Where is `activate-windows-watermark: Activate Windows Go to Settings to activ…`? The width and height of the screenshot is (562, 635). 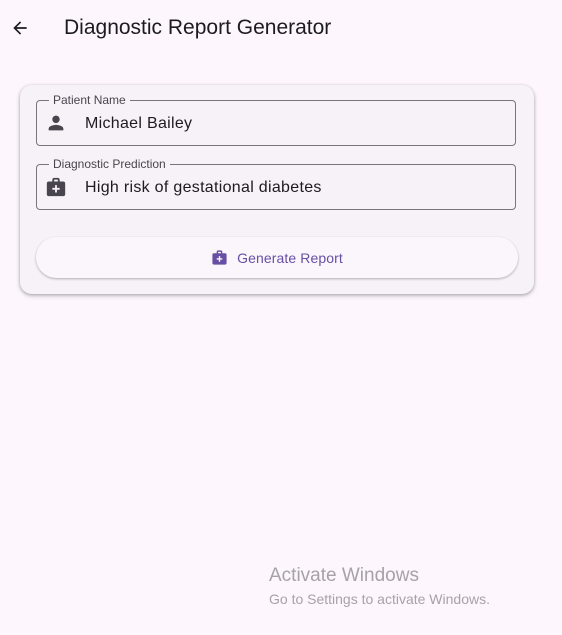
activate-windows-watermark: Activate Windows Go to Settings to activ… is located at coordinates (379, 586).